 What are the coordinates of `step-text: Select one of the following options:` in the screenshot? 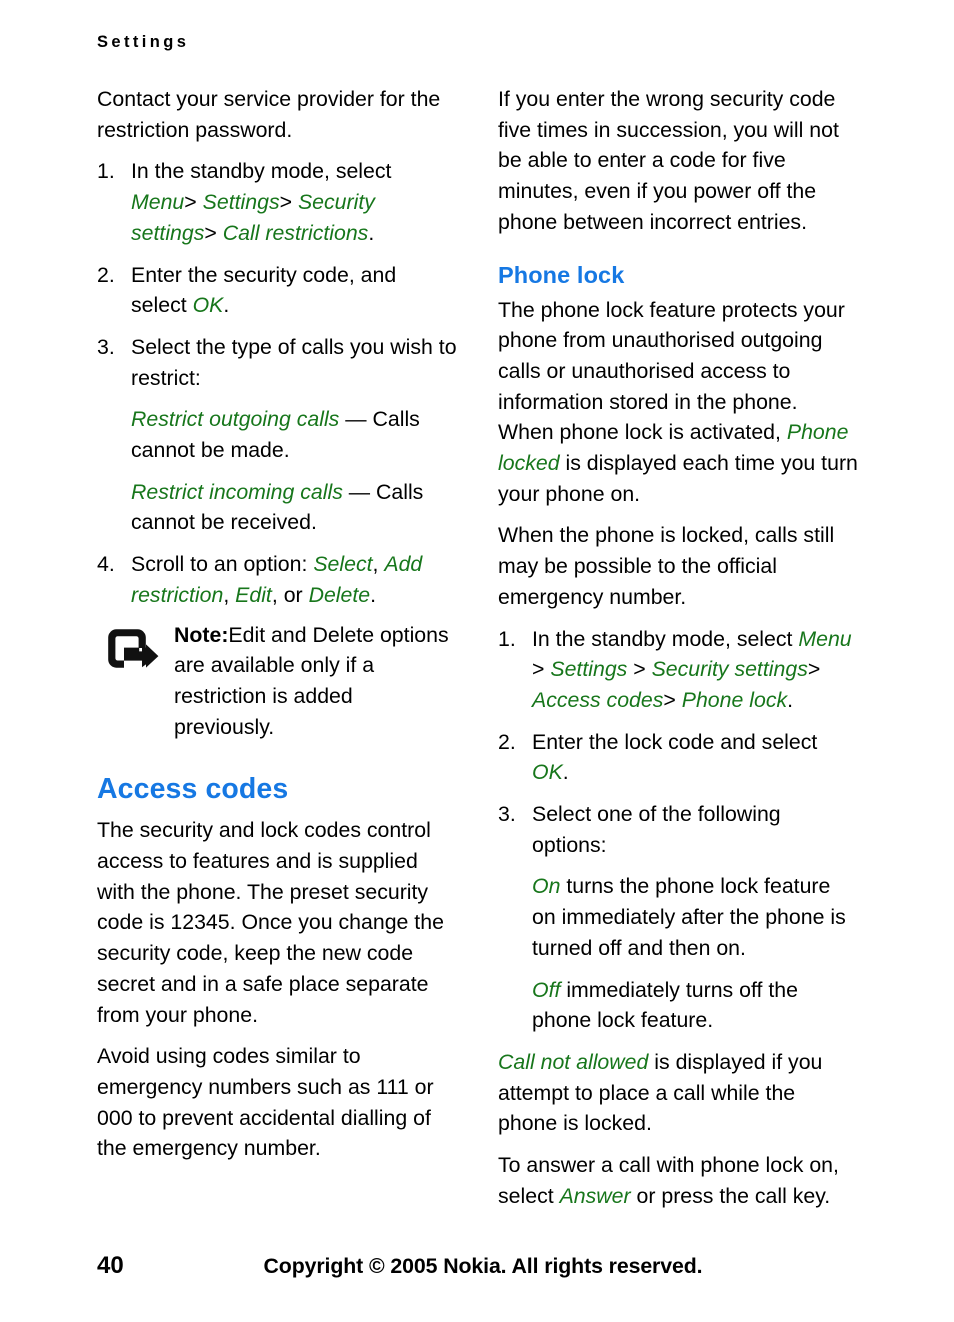 It's located at (656, 829).